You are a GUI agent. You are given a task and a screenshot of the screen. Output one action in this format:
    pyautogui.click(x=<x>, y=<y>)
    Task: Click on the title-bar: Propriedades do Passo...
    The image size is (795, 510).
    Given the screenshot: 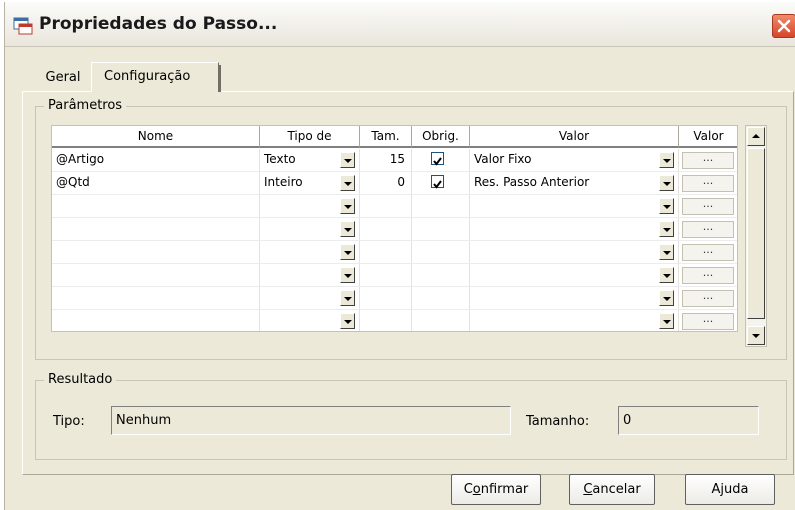 What is the action you would take?
    pyautogui.click(x=400, y=24)
    